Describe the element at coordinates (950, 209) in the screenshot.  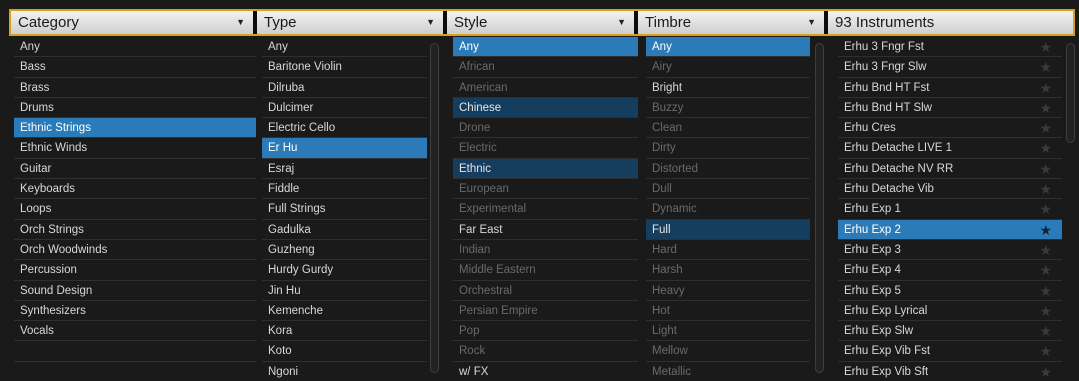
I see `instrument-item: Erhu Exp 1 ★` at that location.